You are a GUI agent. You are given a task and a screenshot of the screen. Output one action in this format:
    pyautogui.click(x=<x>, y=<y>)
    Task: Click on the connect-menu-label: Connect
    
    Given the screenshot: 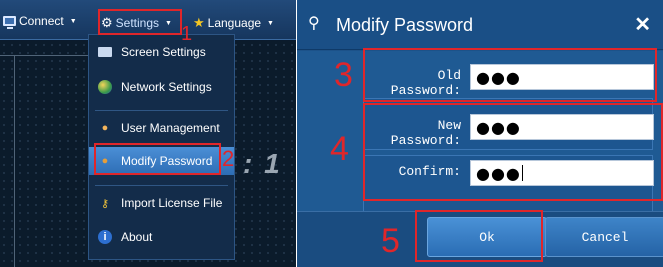 What is the action you would take?
    pyautogui.click(x=41, y=21)
    